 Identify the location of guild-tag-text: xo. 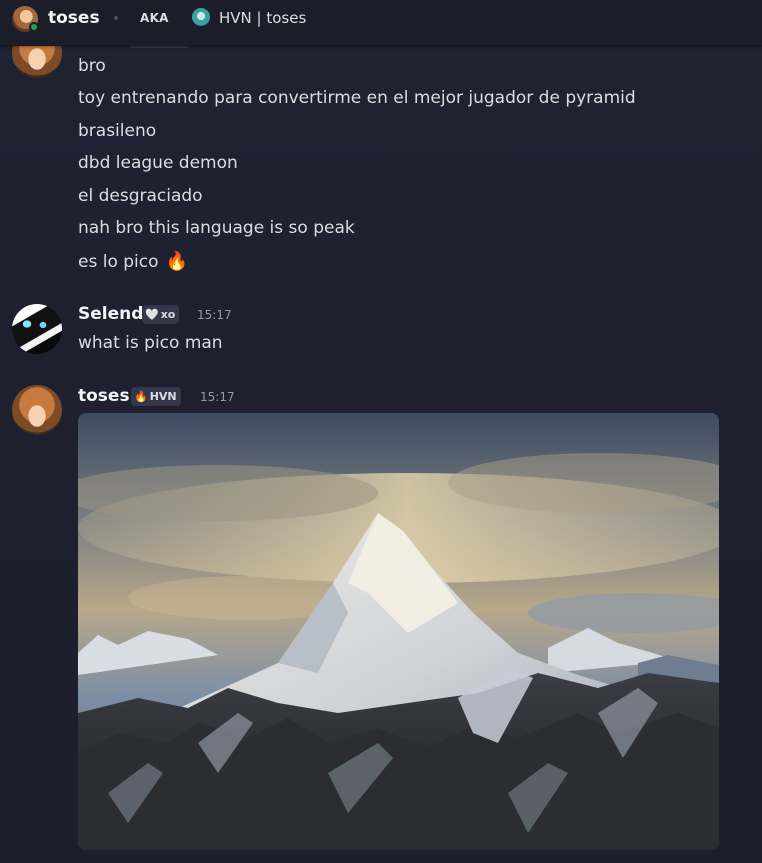
(168, 314).